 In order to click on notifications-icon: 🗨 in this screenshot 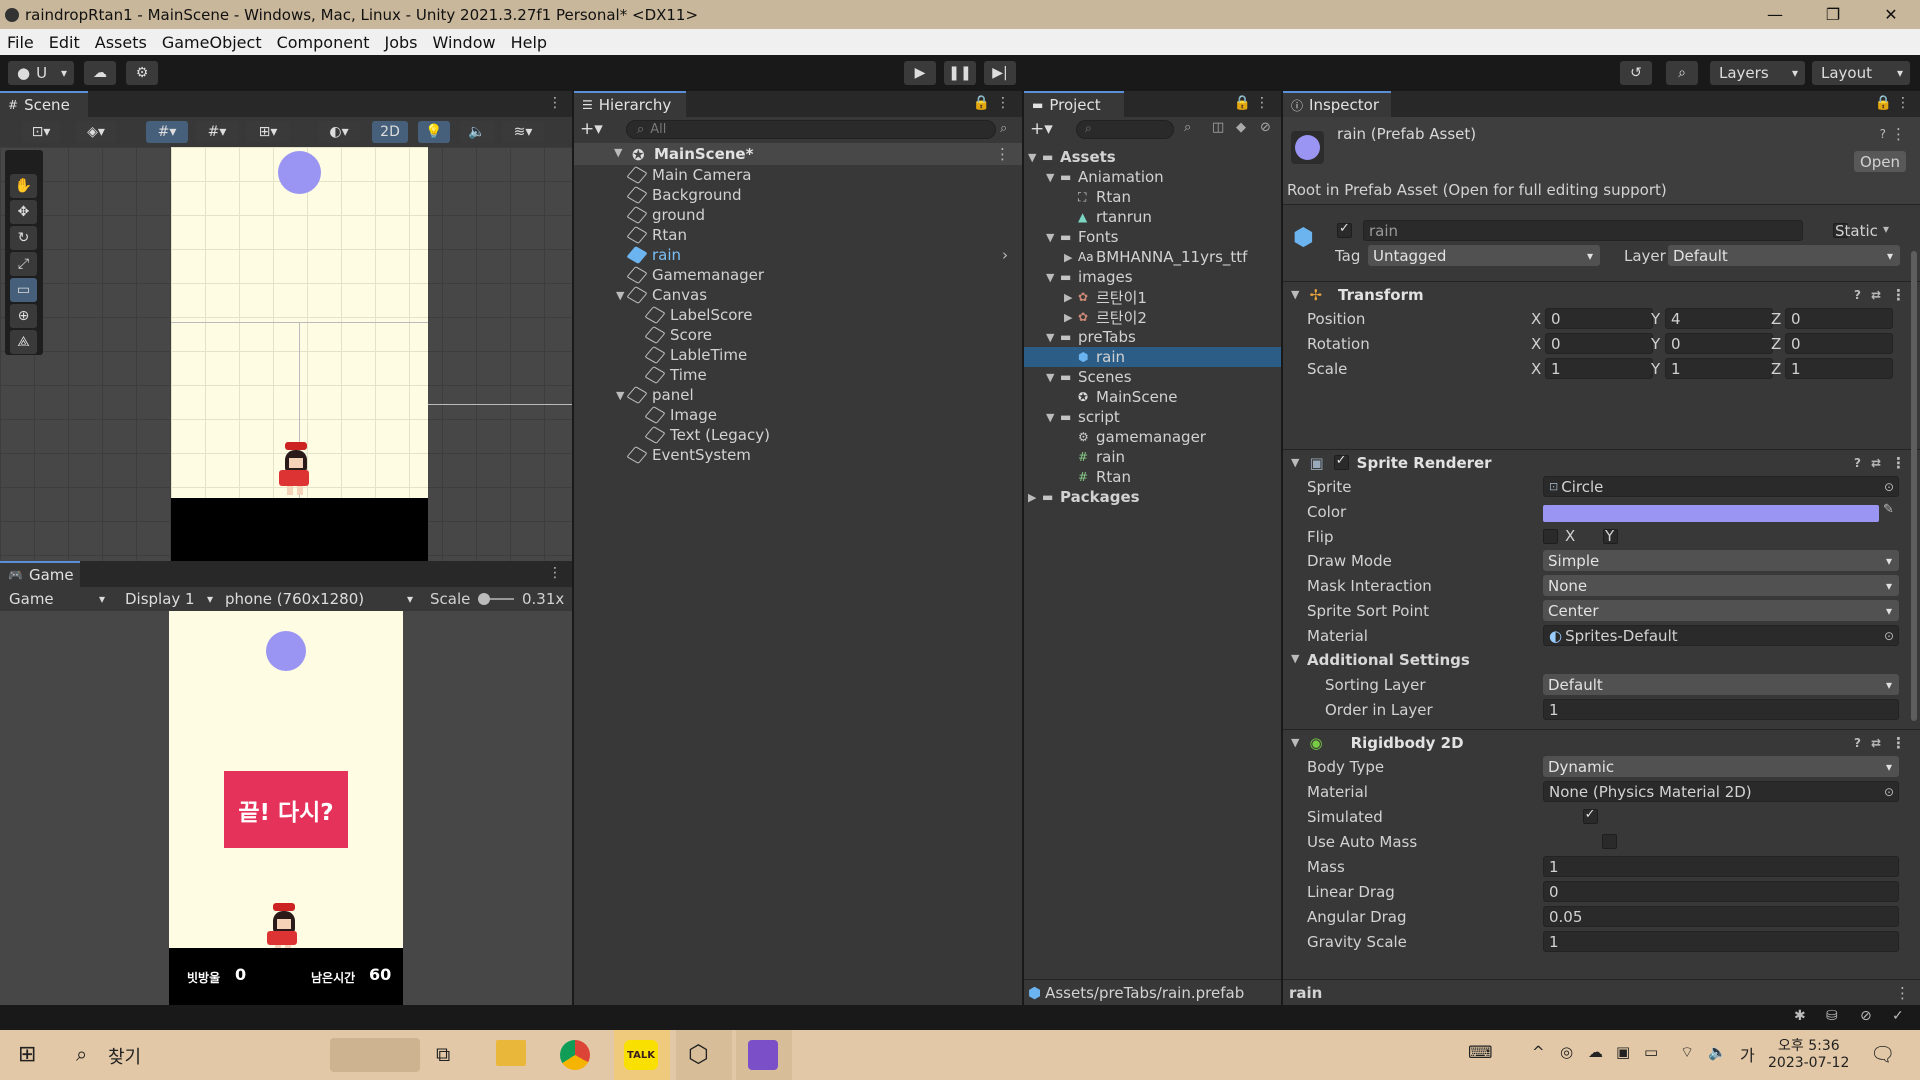, I will do `click(1882, 1054)`.